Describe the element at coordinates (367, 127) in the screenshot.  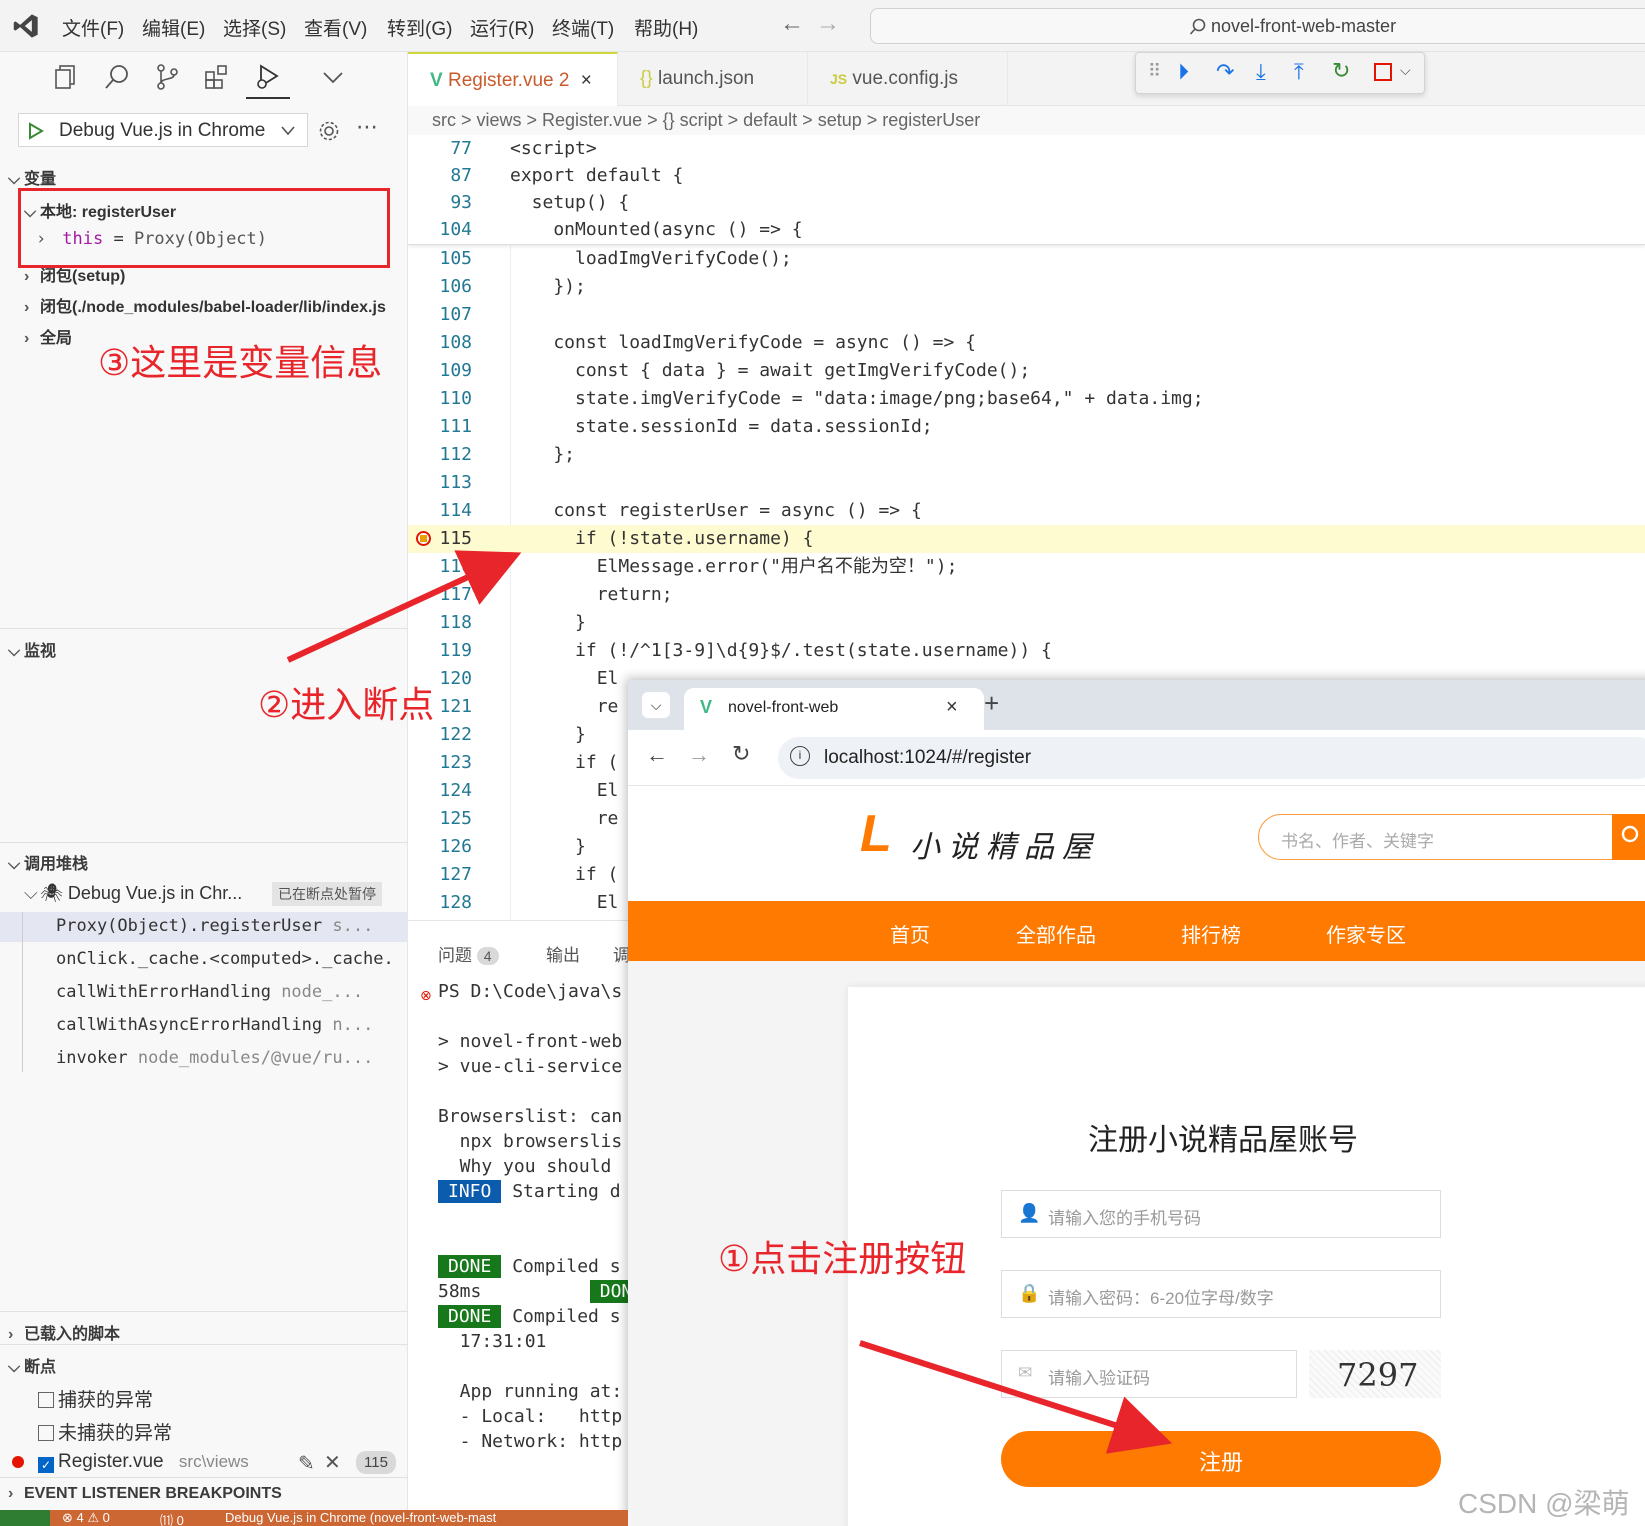
I see `more-actions-icon: ⋯` at that location.